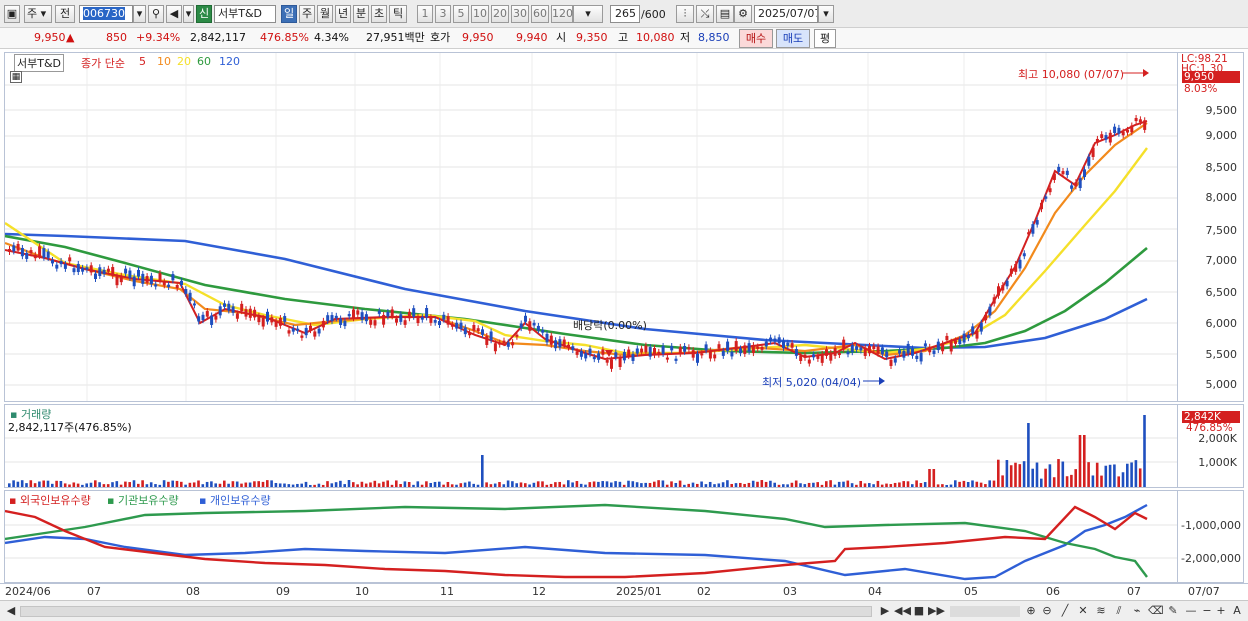 This screenshot has width=1248, height=621. What do you see at coordinates (591, 446) in the screenshot?
I see `volume-panel: ▪ 거래량 2,842,117주(476.85%)` at bounding box center [591, 446].